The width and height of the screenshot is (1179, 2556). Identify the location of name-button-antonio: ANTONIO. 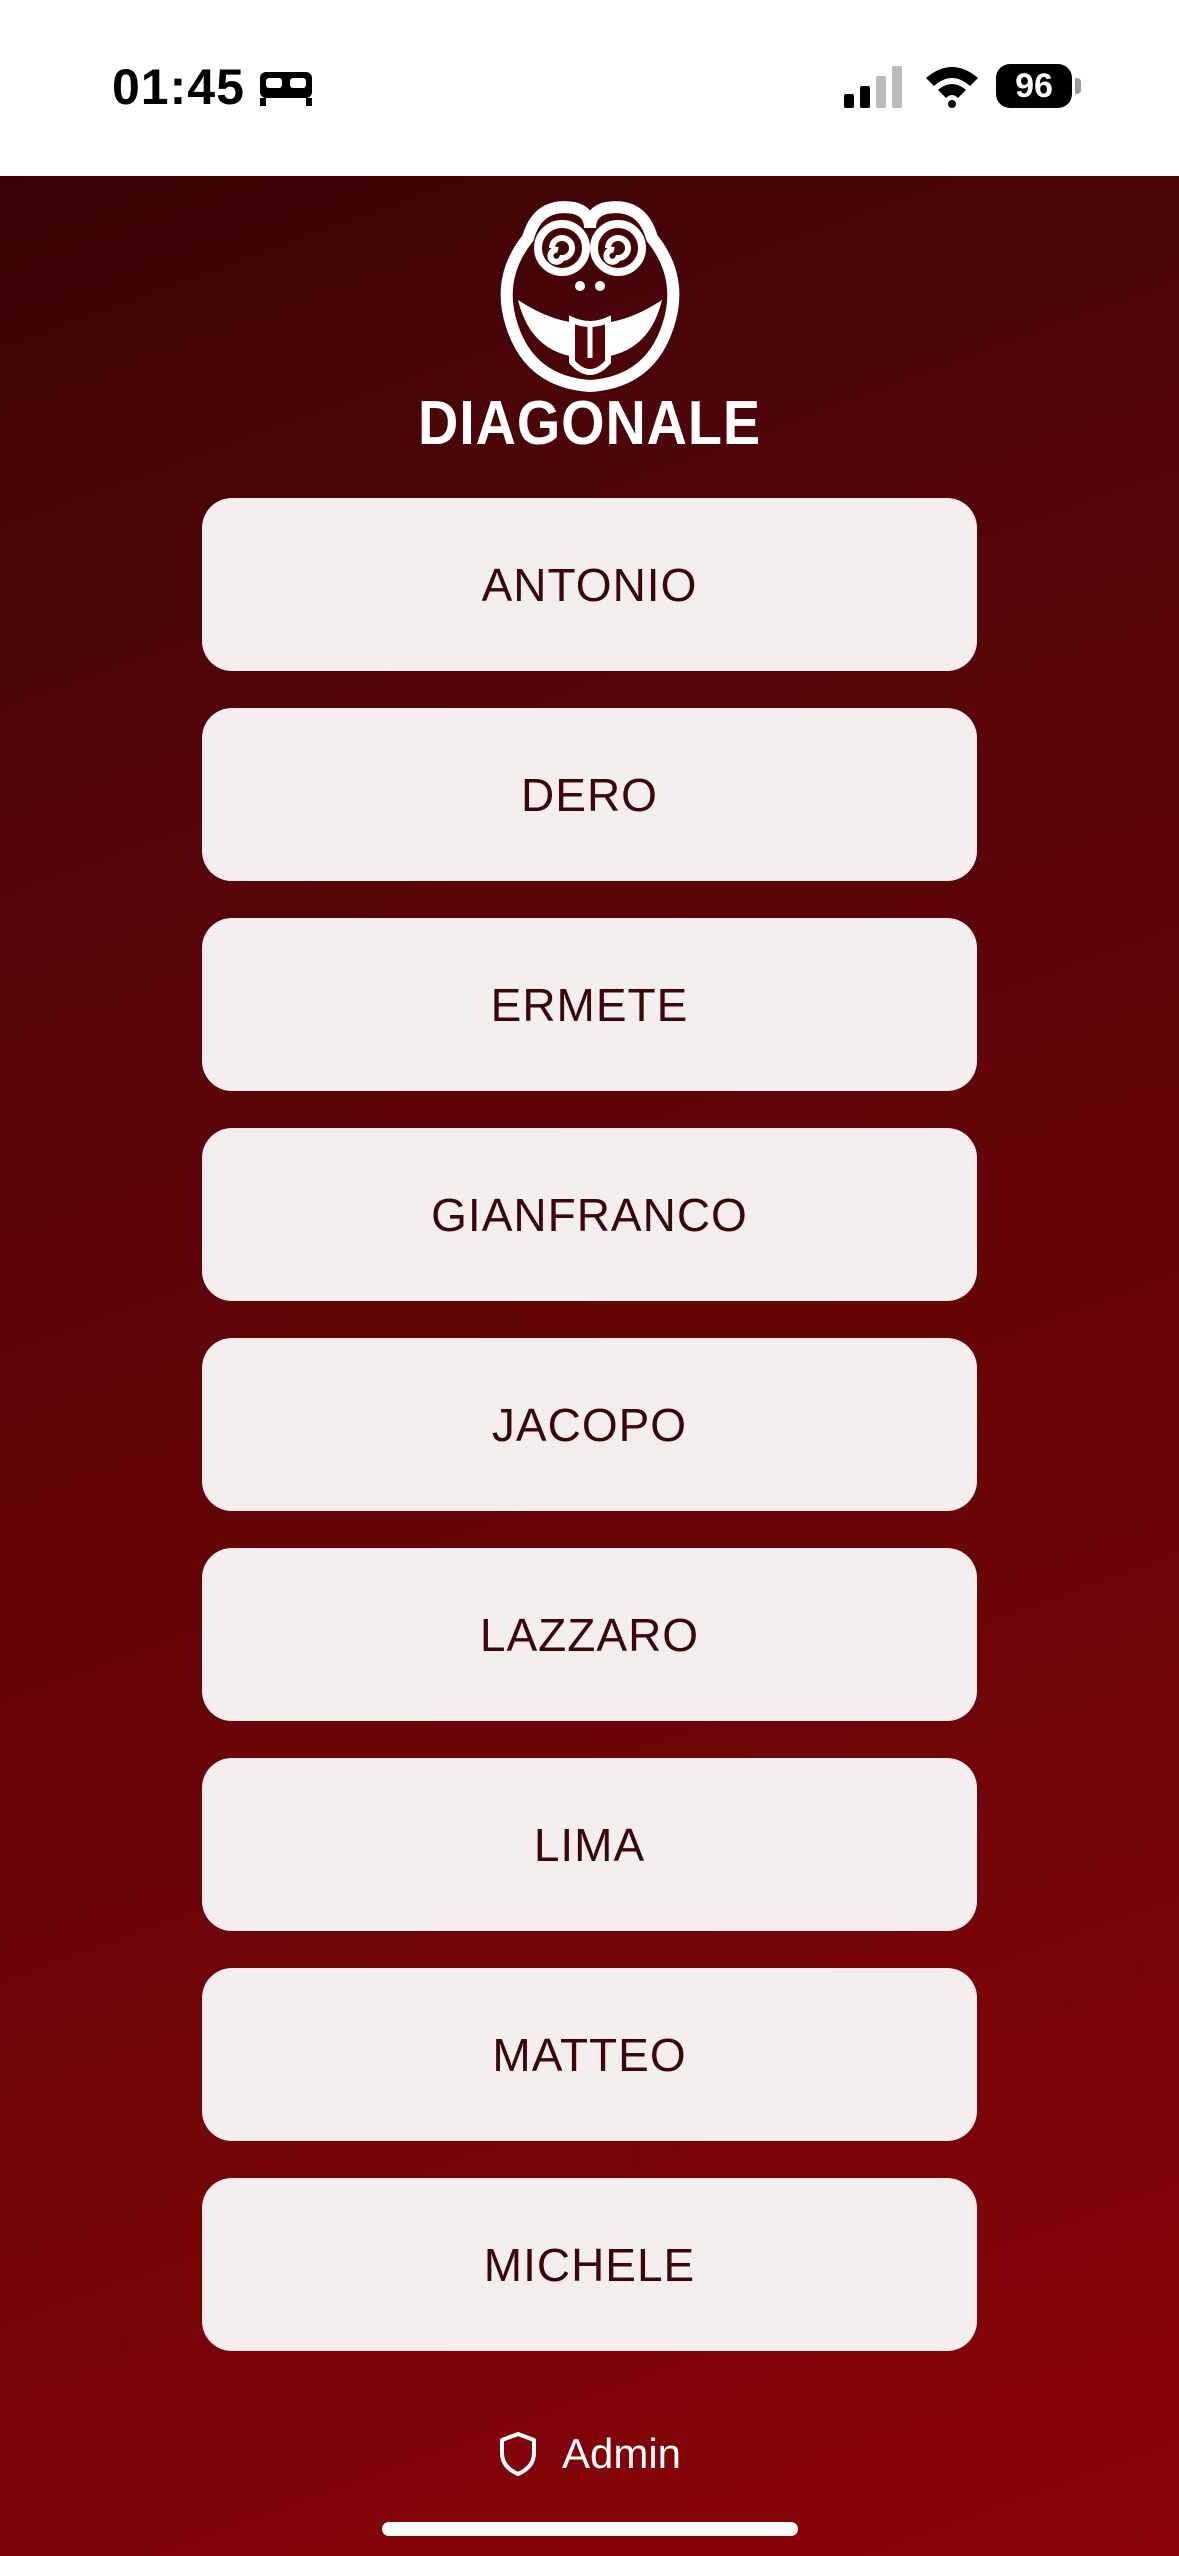
(589, 584).